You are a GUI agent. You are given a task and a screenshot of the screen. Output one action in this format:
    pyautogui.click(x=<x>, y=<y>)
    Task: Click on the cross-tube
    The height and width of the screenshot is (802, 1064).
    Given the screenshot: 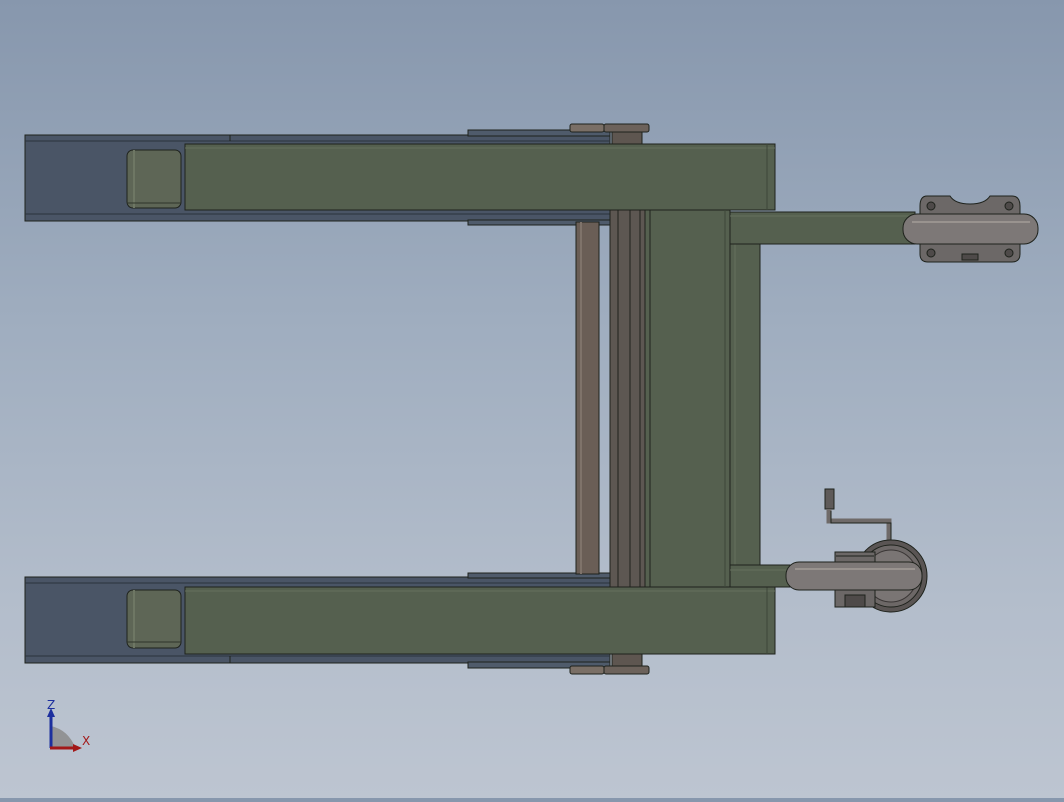 What is the action you would take?
    pyautogui.click(x=587, y=398)
    